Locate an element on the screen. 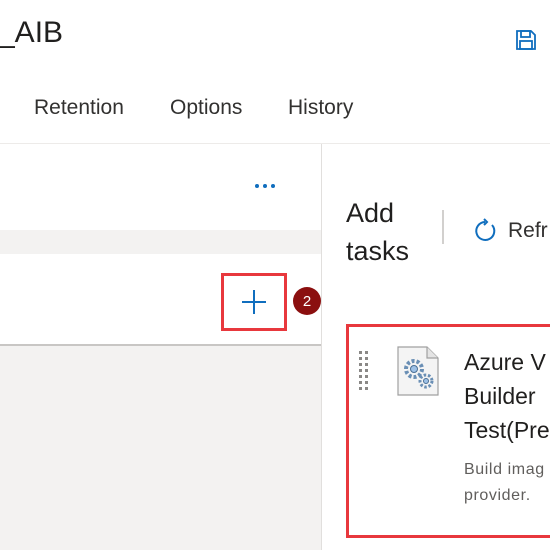 This screenshot has height=550, width=550. refresh-icon is located at coordinates (485, 229).